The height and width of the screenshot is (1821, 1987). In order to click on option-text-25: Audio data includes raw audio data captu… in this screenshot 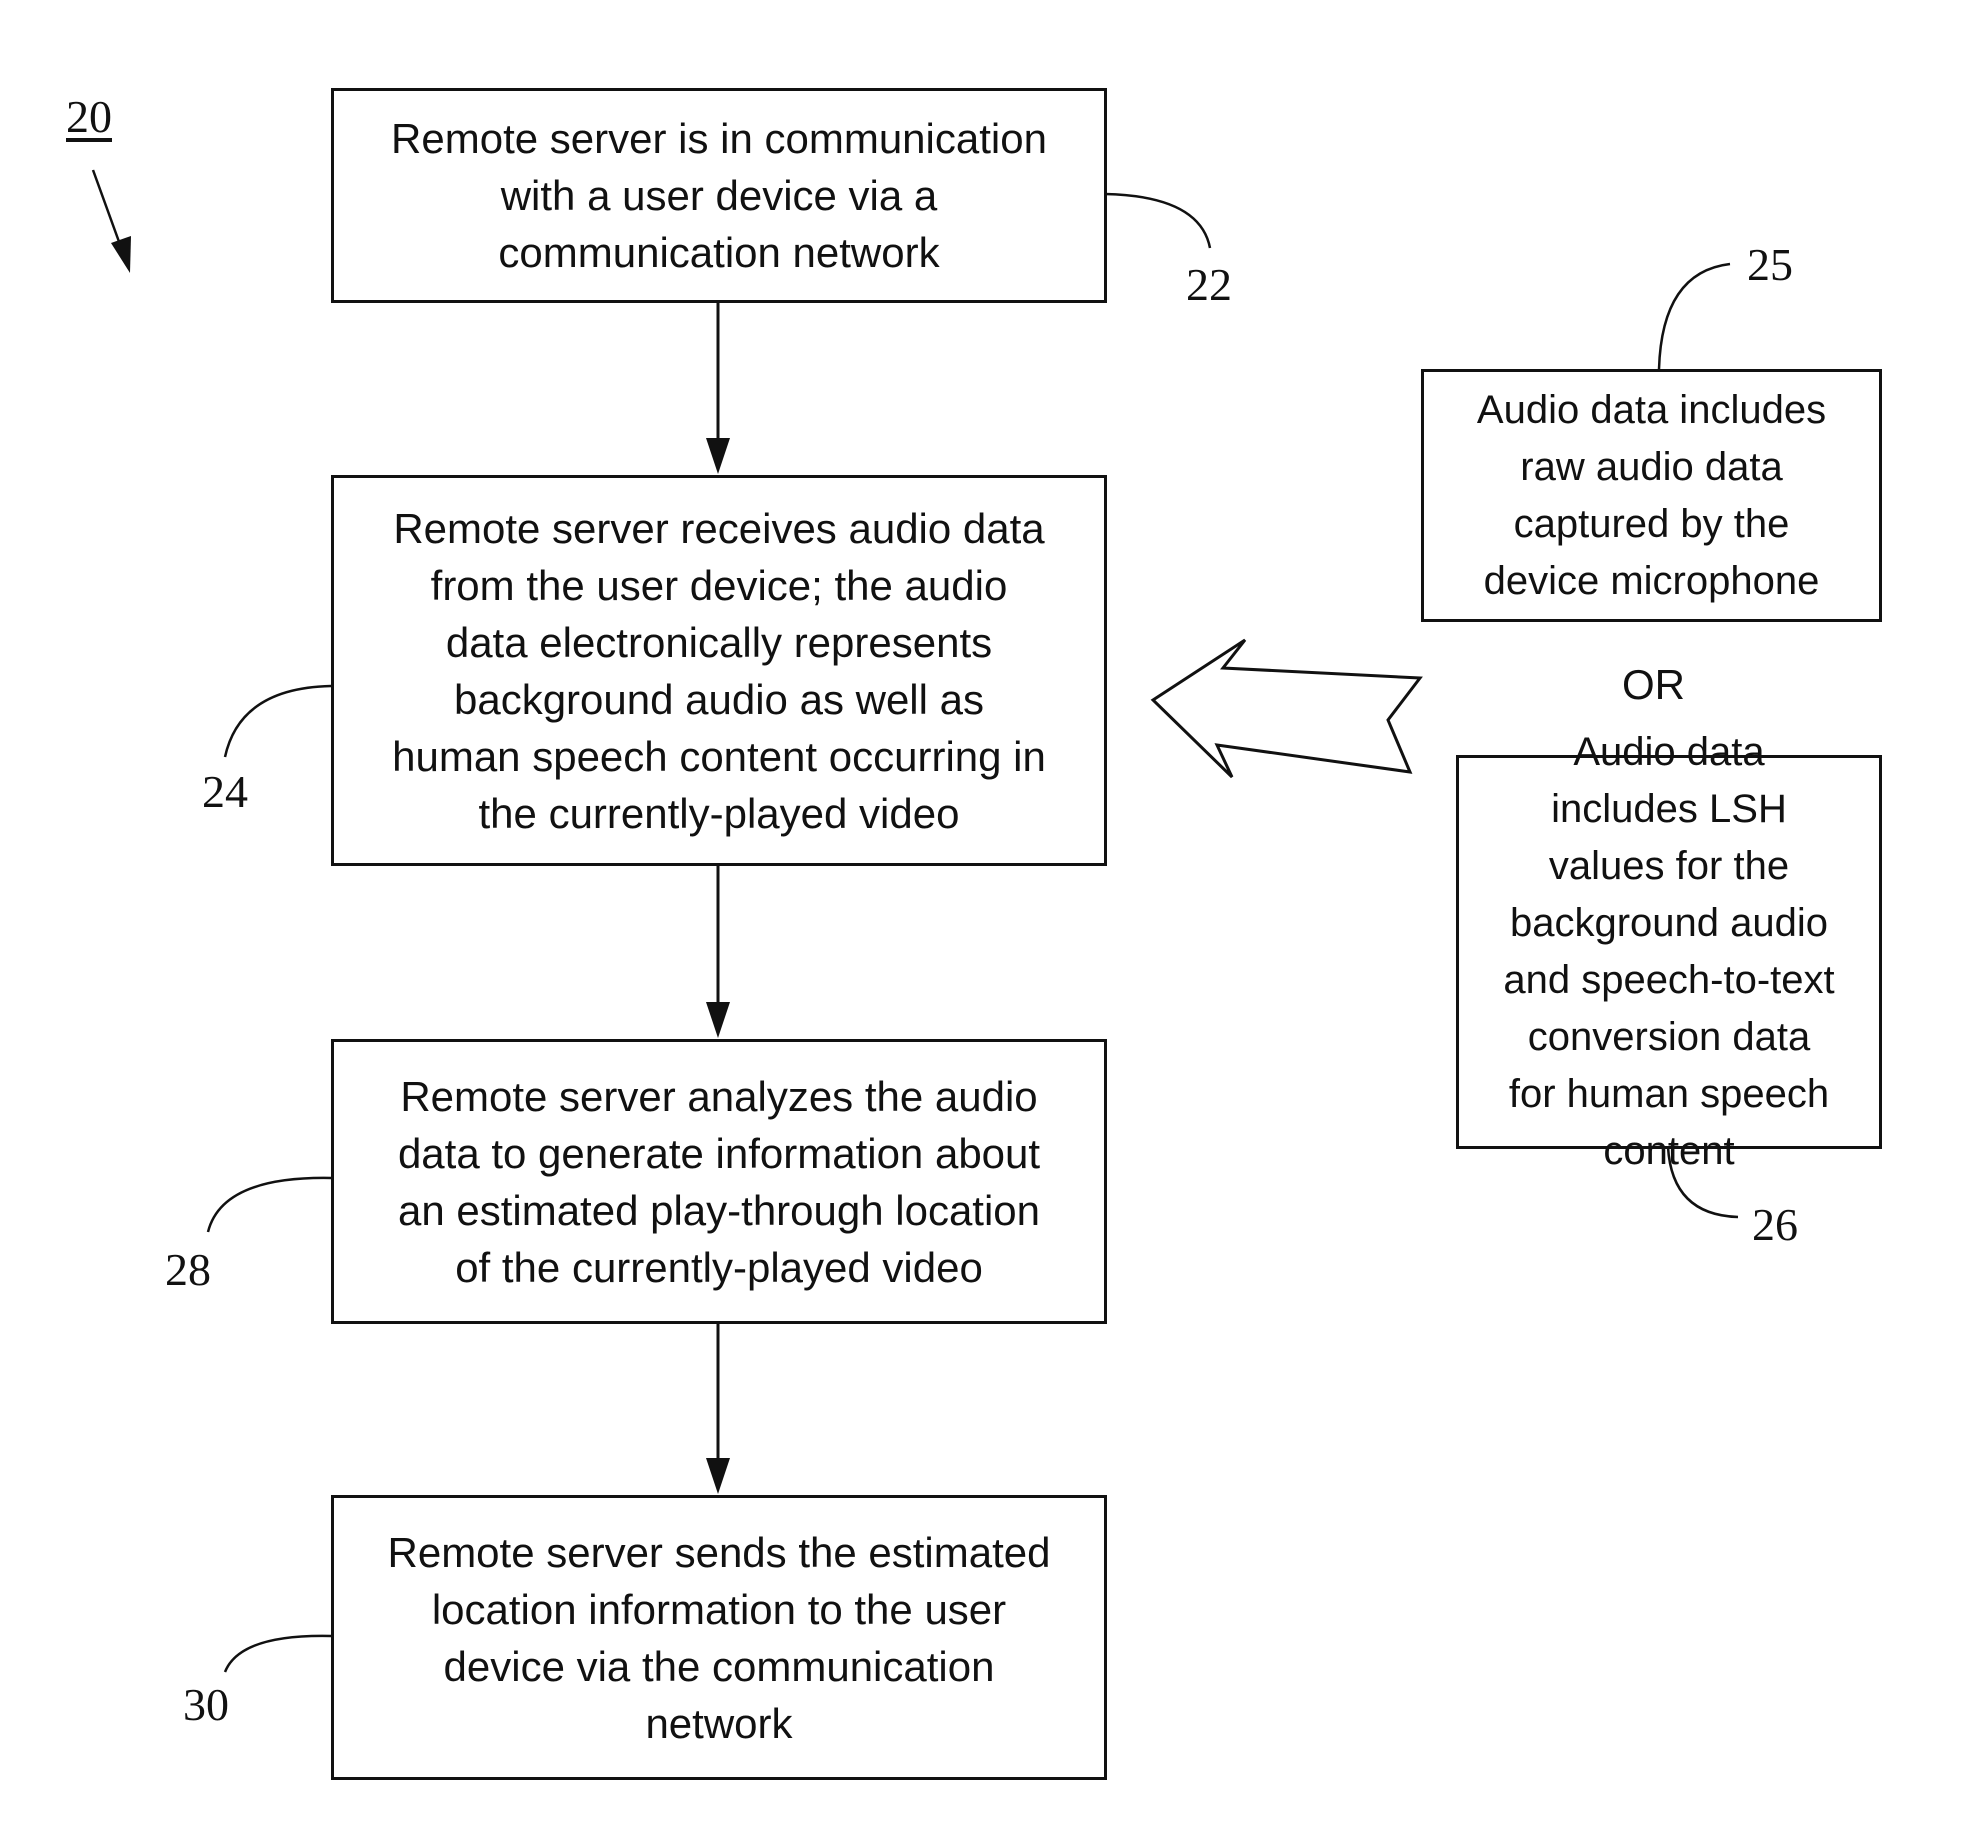, I will do `click(1651, 495)`.